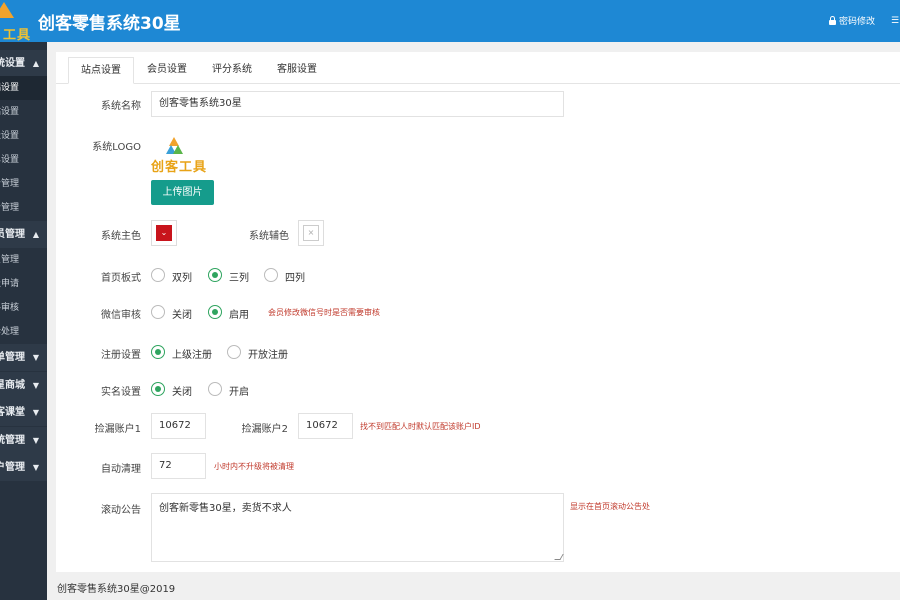 The width and height of the screenshot is (900, 600). Describe the element at coordinates (268, 355) in the screenshot. I see `register-option-open: 开放注册` at that location.